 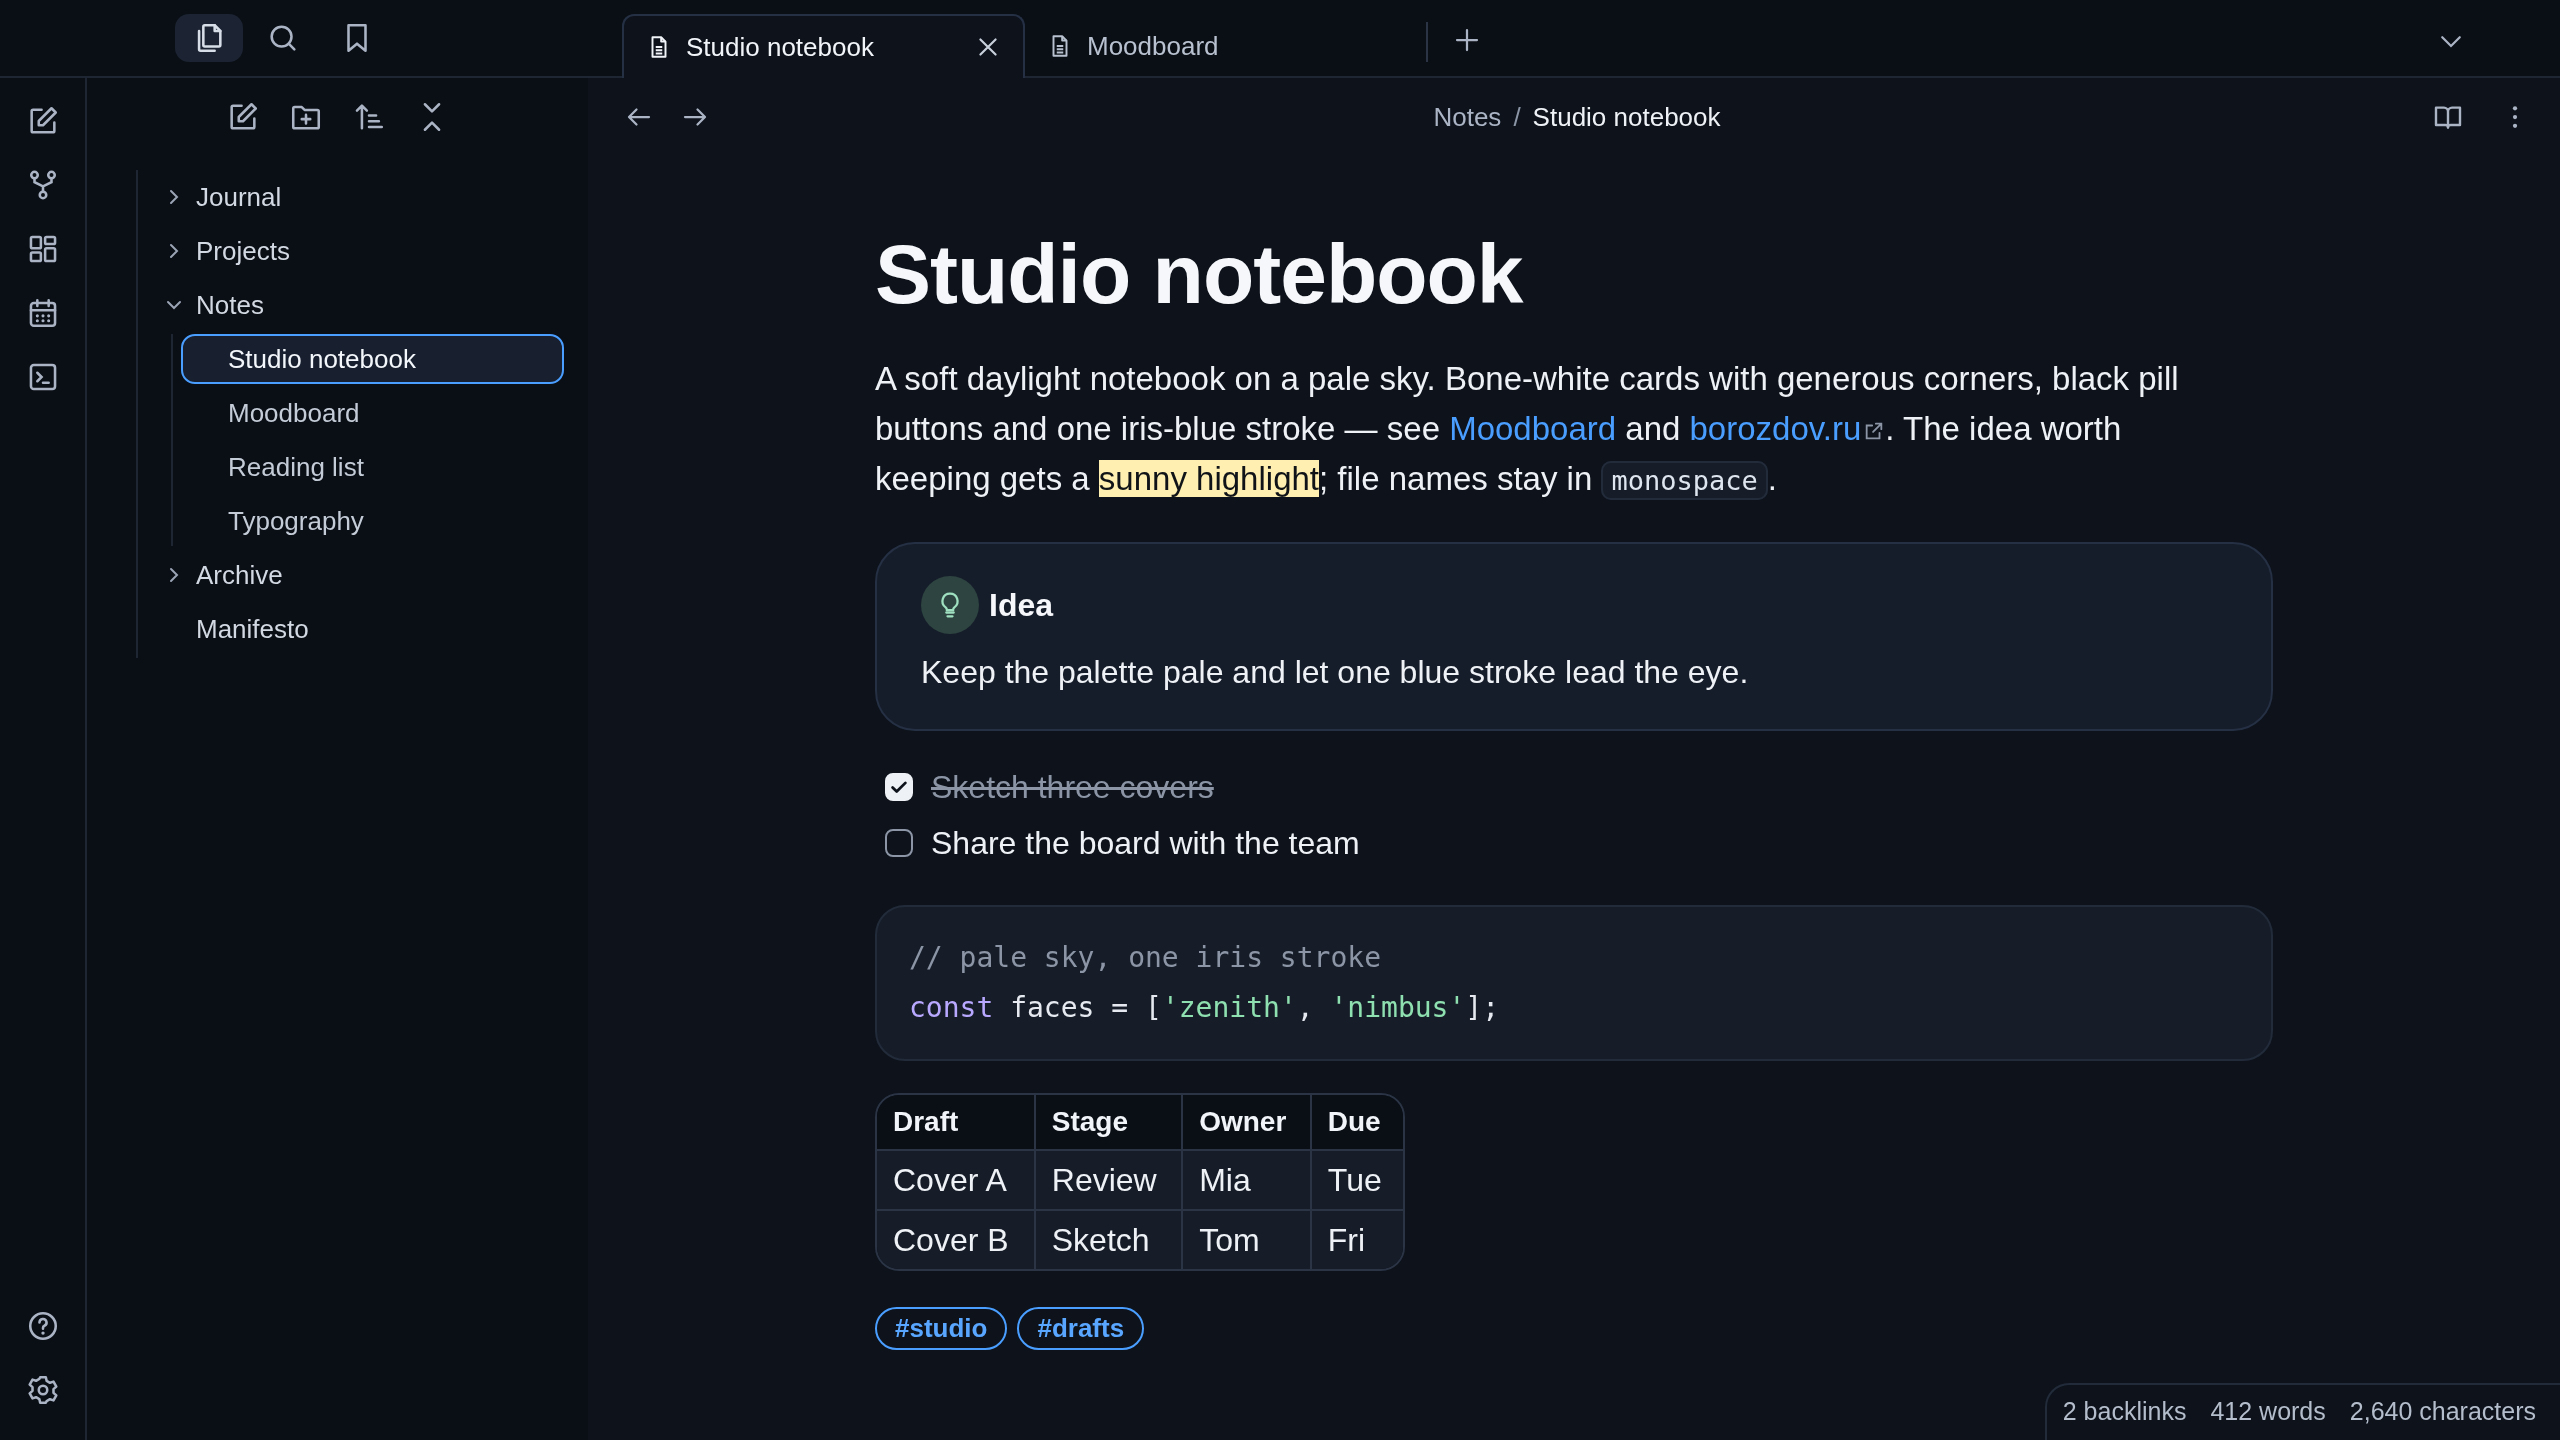 I want to click on file-tree-item: Studio notebook, so click(x=372, y=359).